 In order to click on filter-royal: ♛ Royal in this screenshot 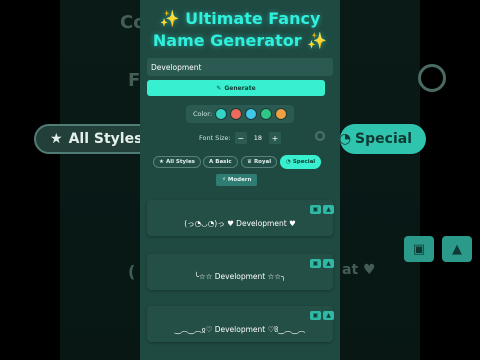, I will do `click(259, 162)`.